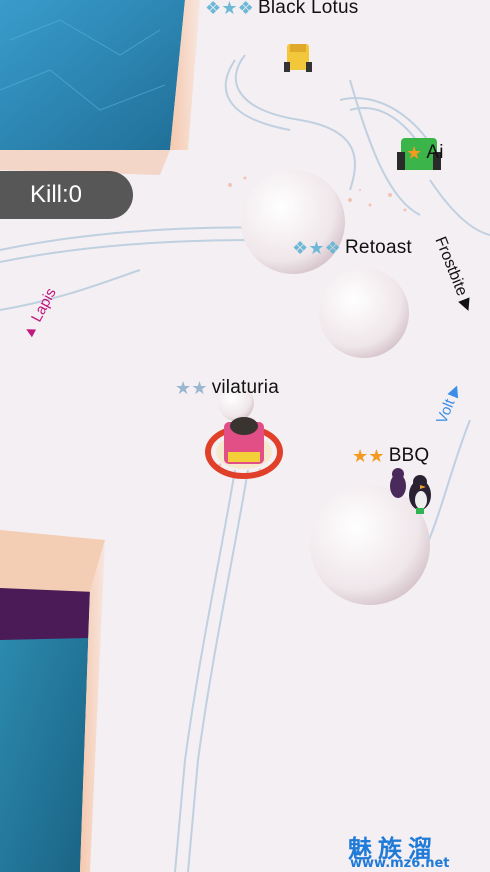 Image resolution: width=490 pixels, height=872 pixels. I want to click on two-orange-stars-icon: ★★, so click(368, 456).